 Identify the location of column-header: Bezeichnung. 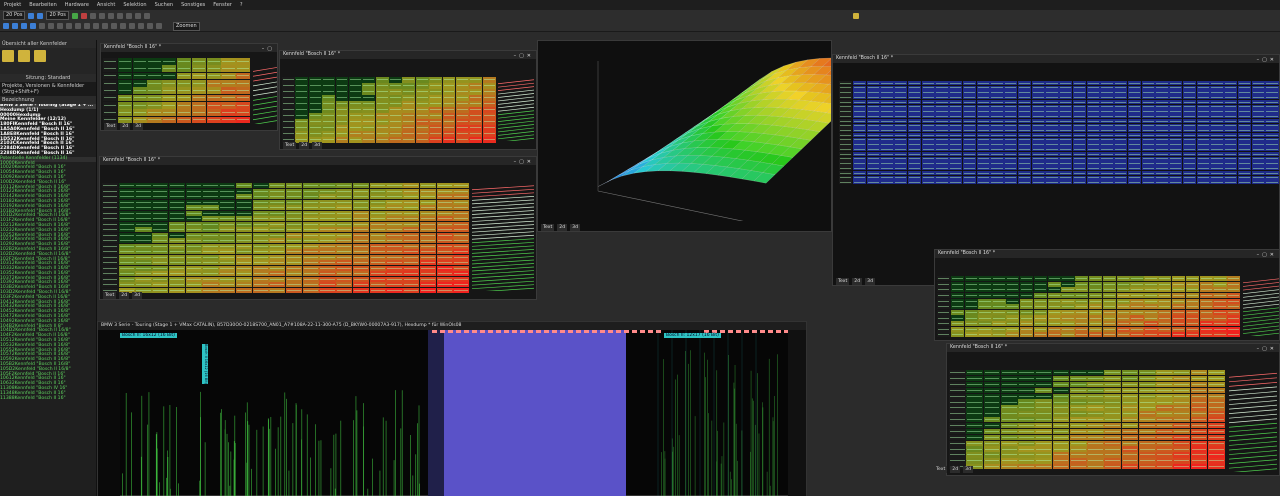
(48, 100).